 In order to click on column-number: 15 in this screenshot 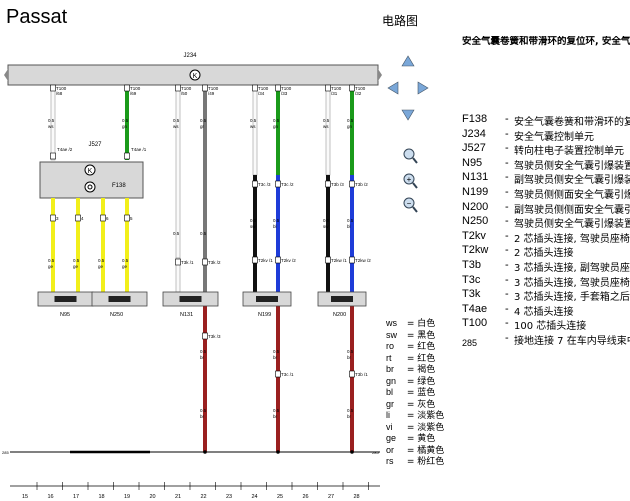, I will do `click(25, 497)`.